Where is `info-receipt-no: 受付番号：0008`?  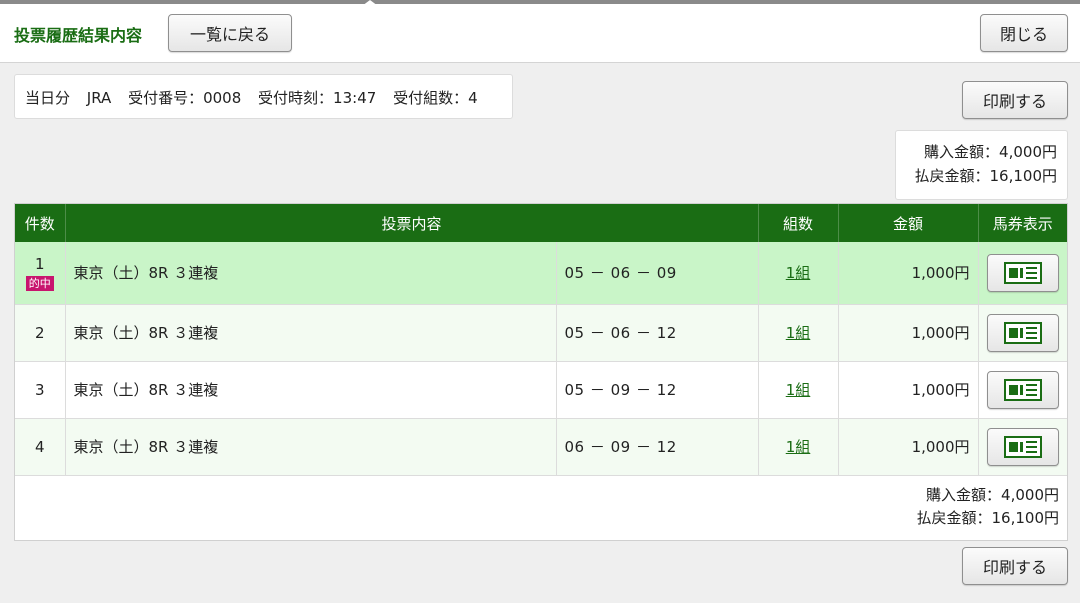 info-receipt-no: 受付番号：0008 is located at coordinates (185, 98).